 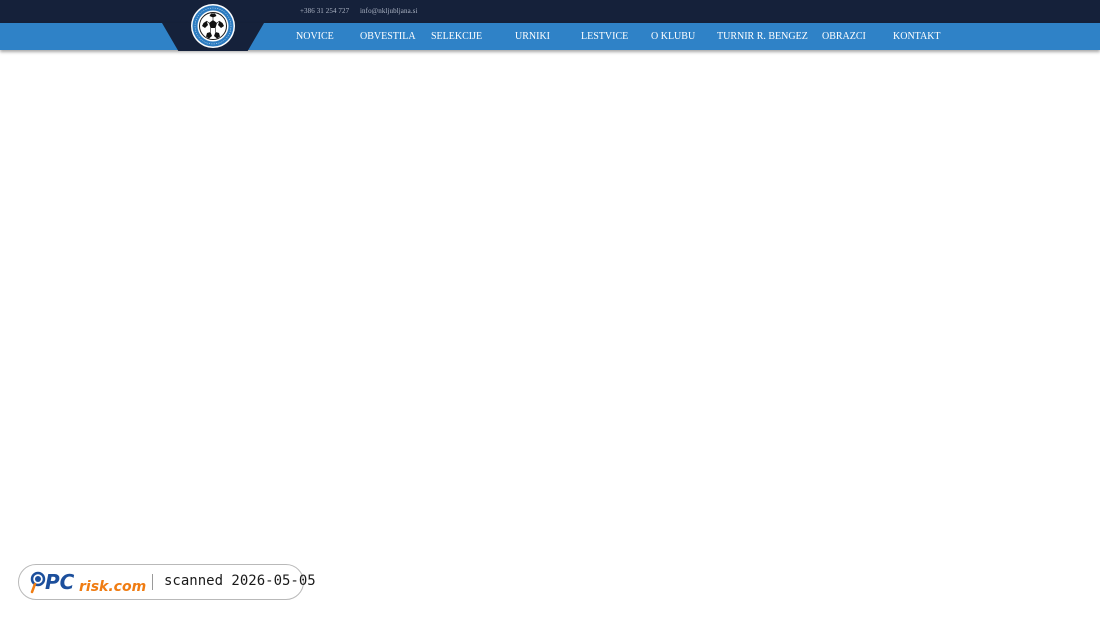 I want to click on pcrisk-logo-text-pc: PC, so click(x=60, y=582).